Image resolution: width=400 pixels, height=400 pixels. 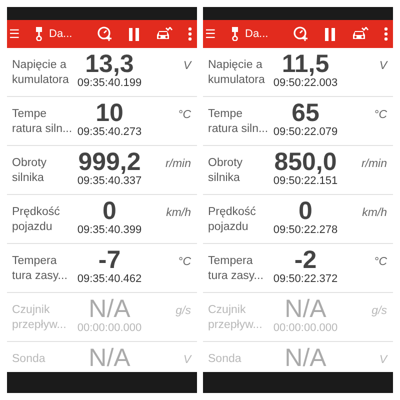 What do you see at coordinates (305, 83) in the screenshot?
I see `timestamp: 09:50:22.003` at bounding box center [305, 83].